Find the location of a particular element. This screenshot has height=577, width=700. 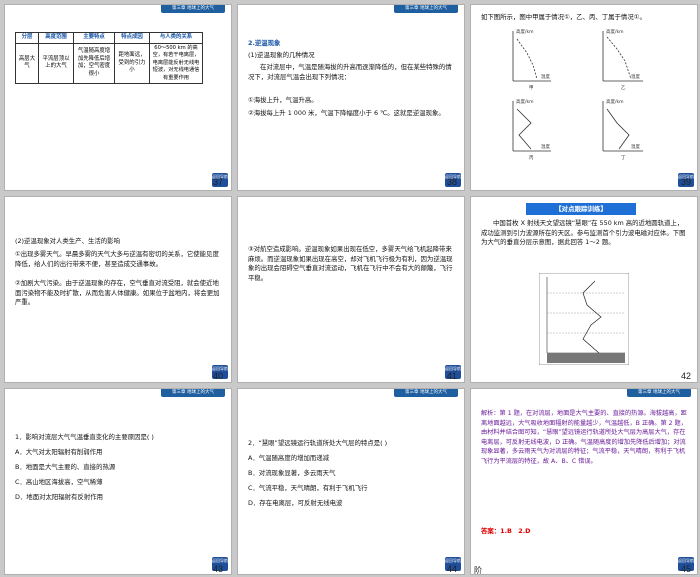

atmosphere-layer-diagram is located at coordinates (584, 319).